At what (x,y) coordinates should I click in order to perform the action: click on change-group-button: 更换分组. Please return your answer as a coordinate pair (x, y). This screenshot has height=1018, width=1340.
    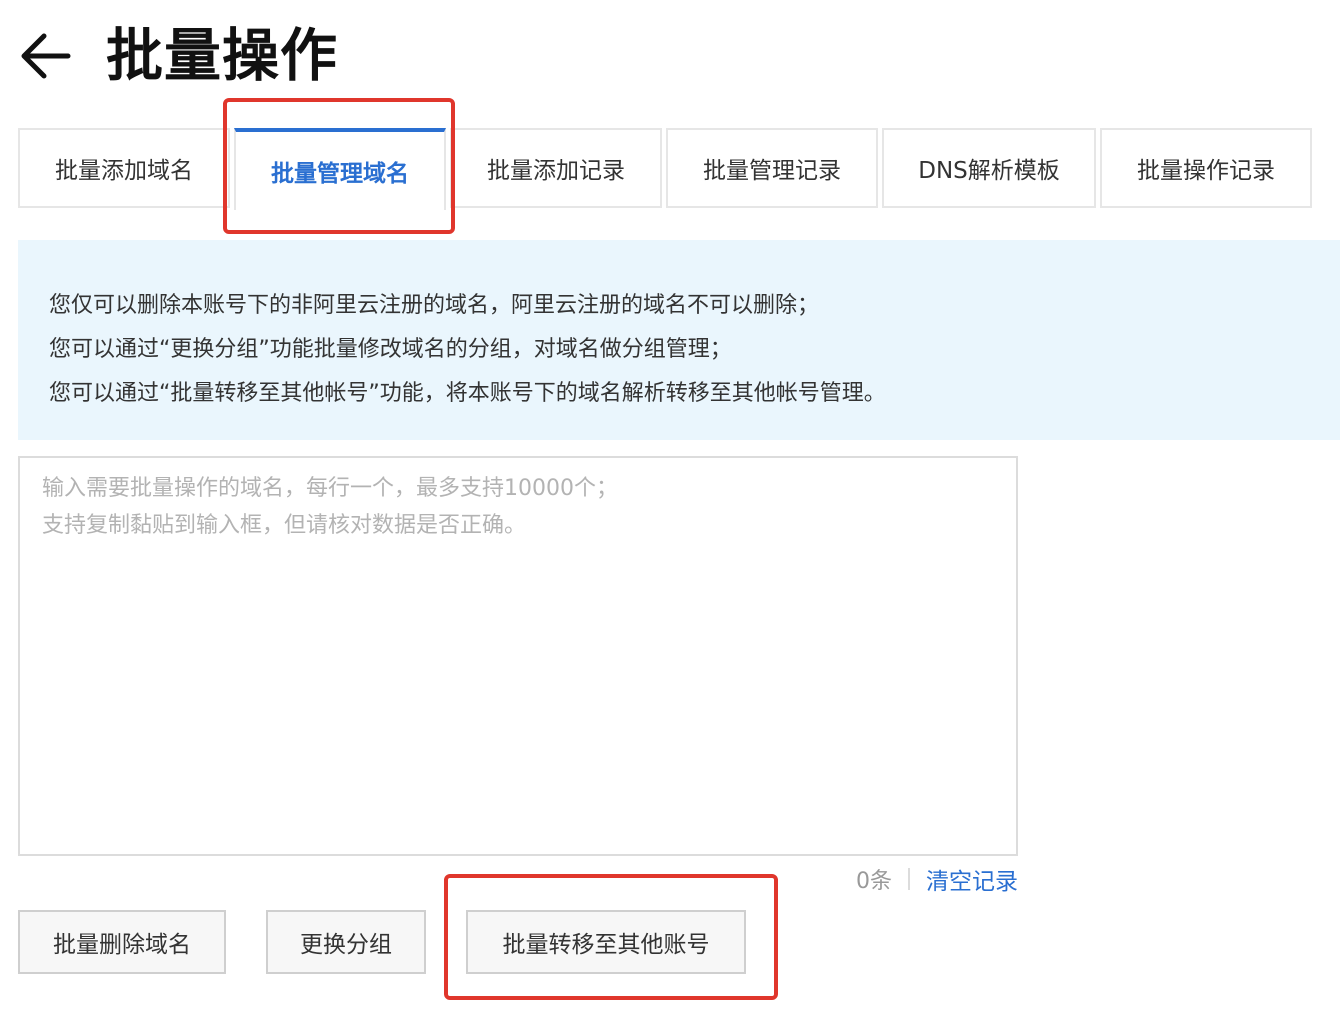
    Looking at the image, I should click on (346, 942).